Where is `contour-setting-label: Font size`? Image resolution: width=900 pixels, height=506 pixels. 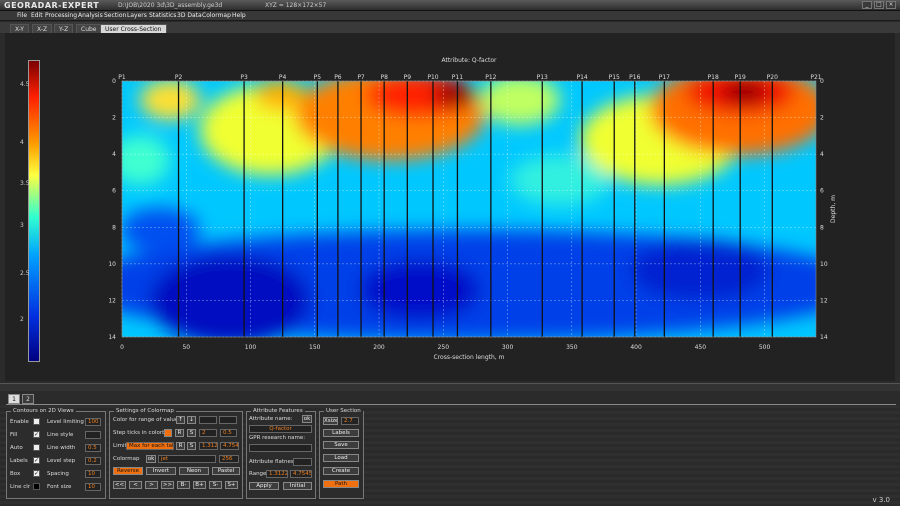
contour-setting-label: Font size is located at coordinates (59, 487).